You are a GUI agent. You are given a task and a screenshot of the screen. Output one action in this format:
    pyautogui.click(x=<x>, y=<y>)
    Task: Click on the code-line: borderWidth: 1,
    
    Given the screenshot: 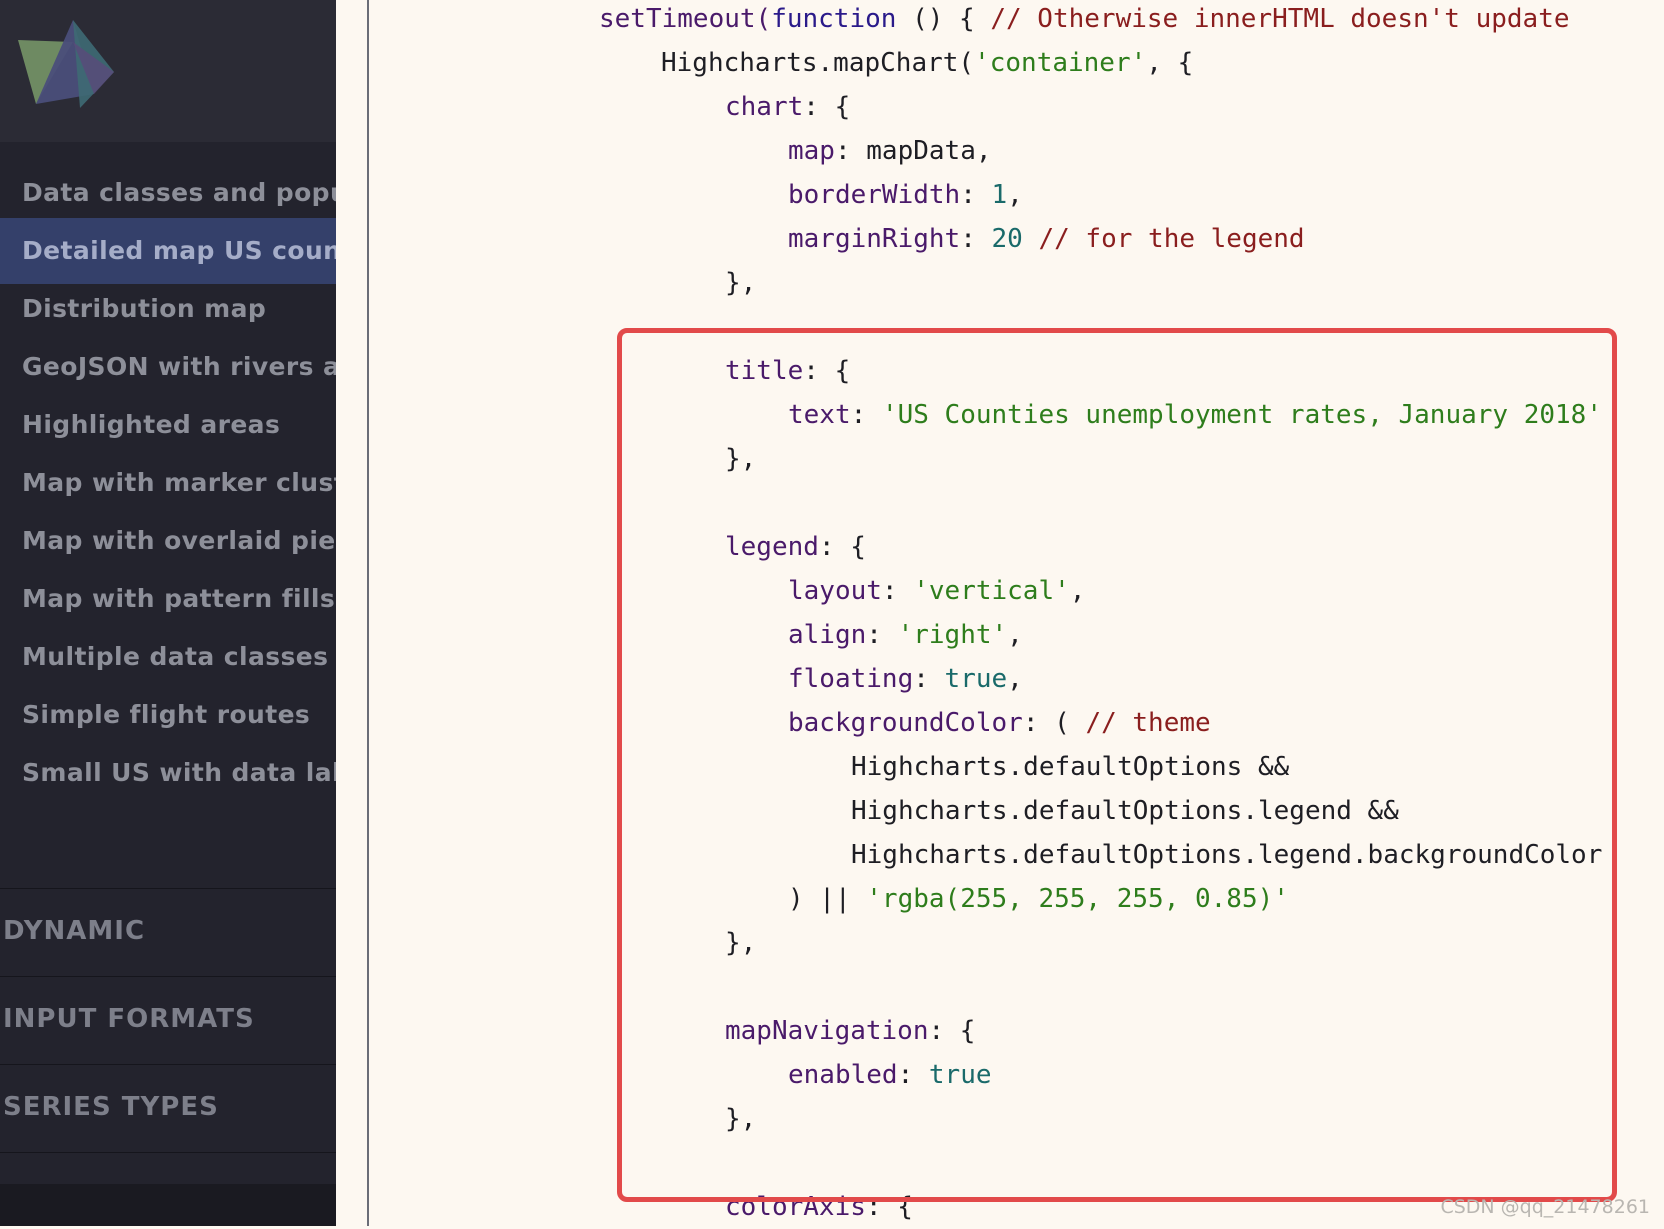 What is the action you would take?
    pyautogui.click(x=905, y=195)
    